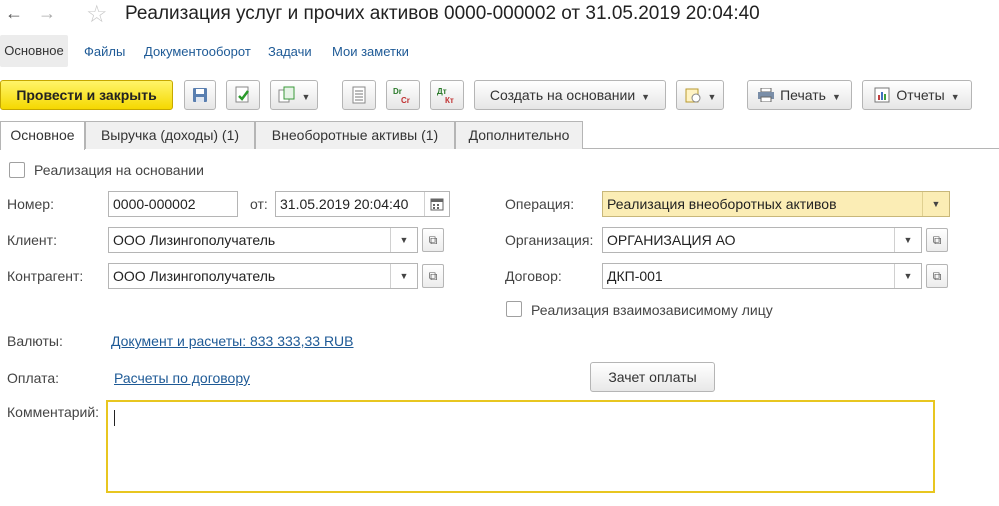 This screenshot has height=506, width=999. What do you see at coordinates (32, 240) in the screenshot?
I see `client-label: Клиент:` at bounding box center [32, 240].